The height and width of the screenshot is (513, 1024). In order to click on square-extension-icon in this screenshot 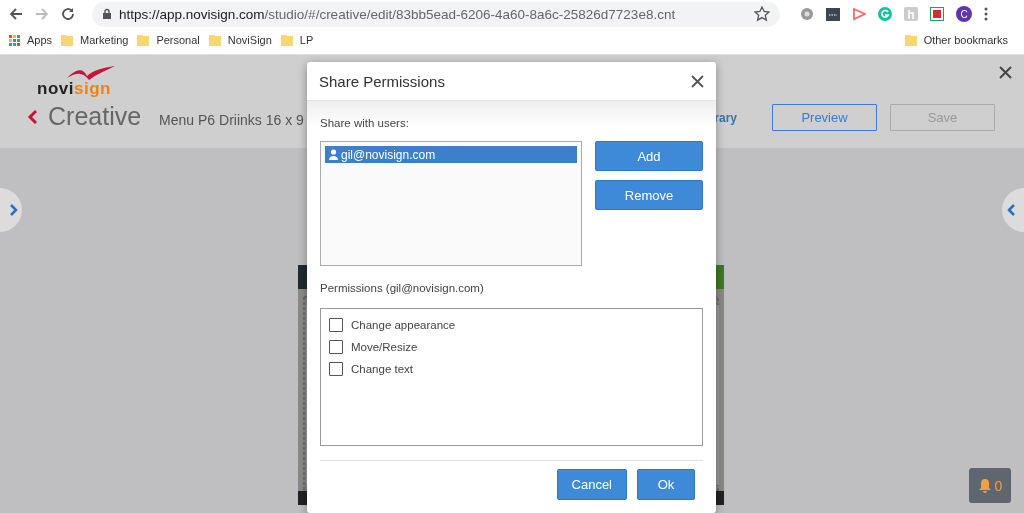, I will do `click(937, 14)`.